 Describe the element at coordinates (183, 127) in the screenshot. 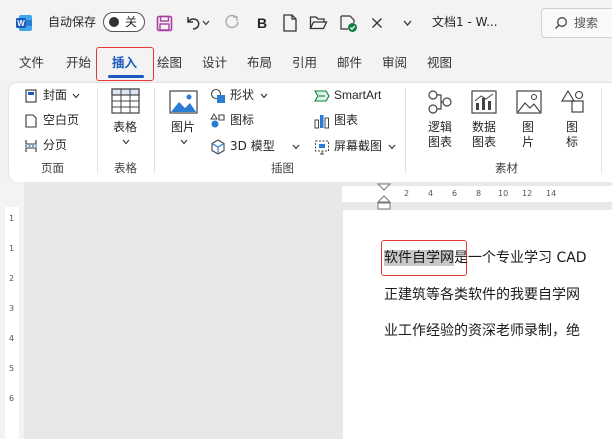

I see `pictures-label: 图片` at that location.